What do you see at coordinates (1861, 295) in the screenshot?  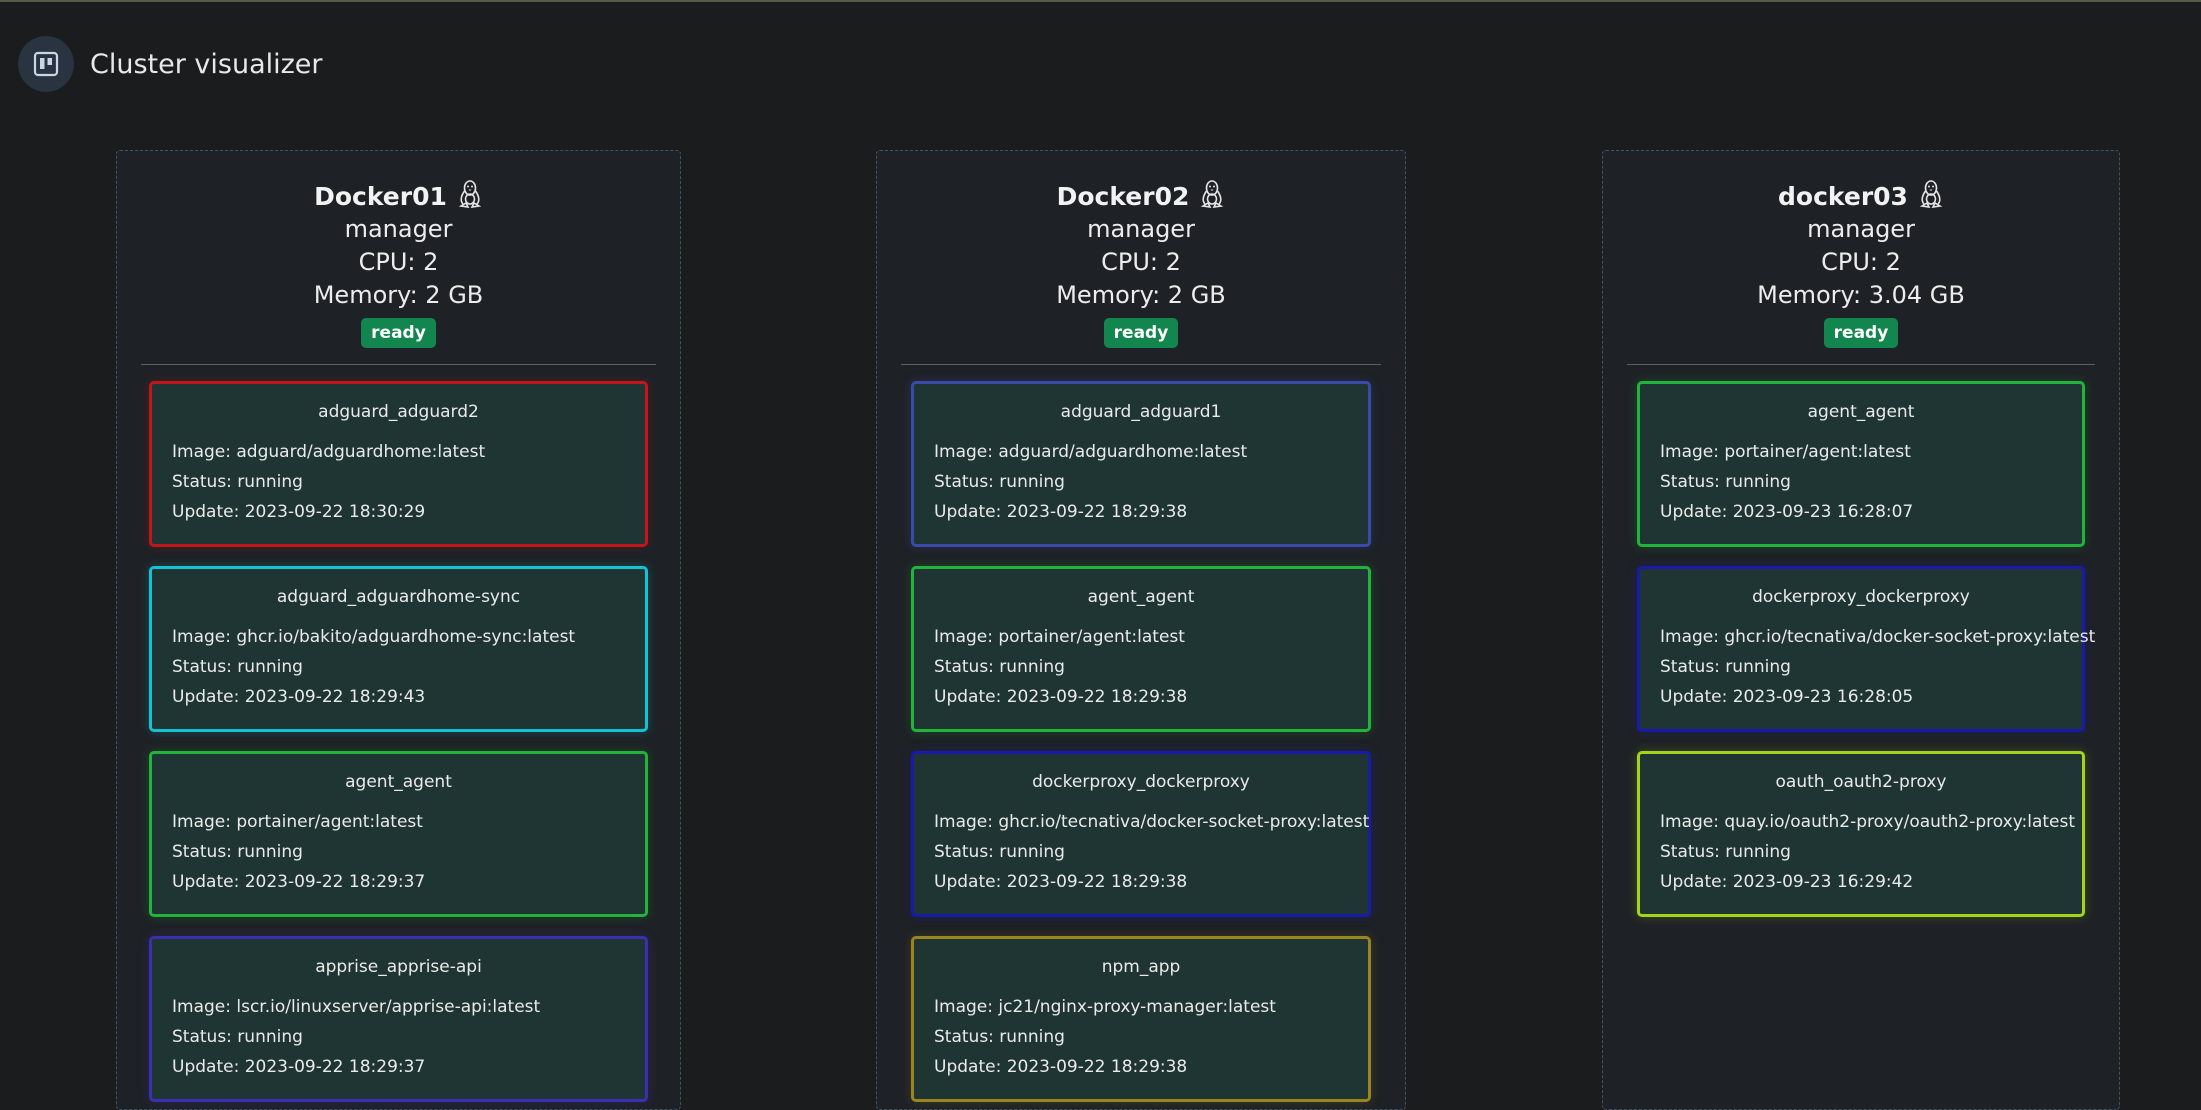 I see `node-memory: Memory: 3.04 GB` at bounding box center [1861, 295].